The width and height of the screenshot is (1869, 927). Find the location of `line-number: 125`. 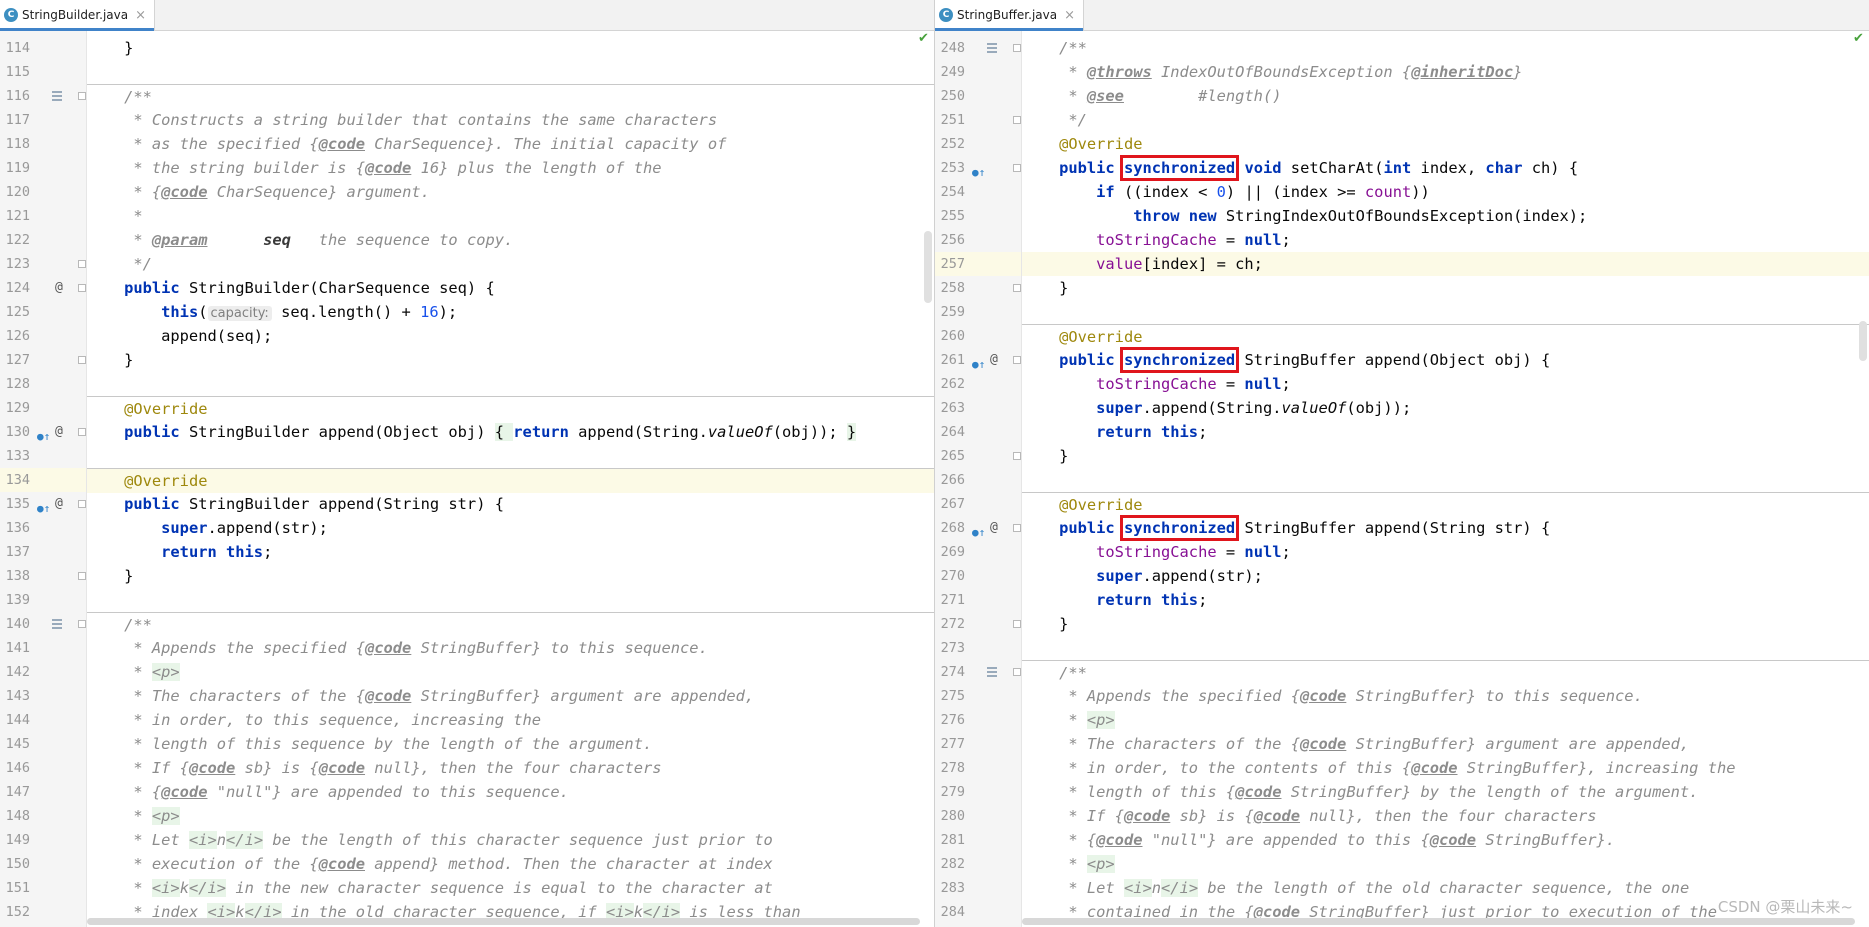

line-number: 125 is located at coordinates (15, 312).